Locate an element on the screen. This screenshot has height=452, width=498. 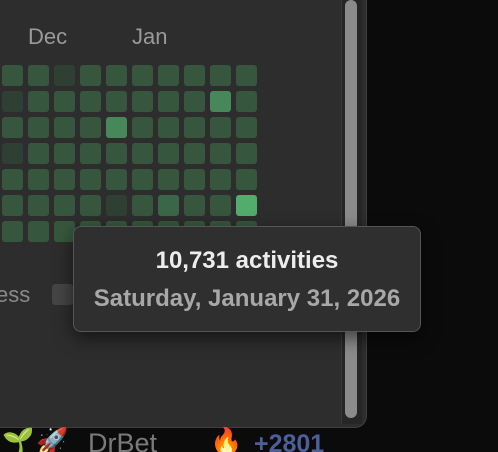
tooltip-activity-count: 10,731 activities is located at coordinates (247, 260).